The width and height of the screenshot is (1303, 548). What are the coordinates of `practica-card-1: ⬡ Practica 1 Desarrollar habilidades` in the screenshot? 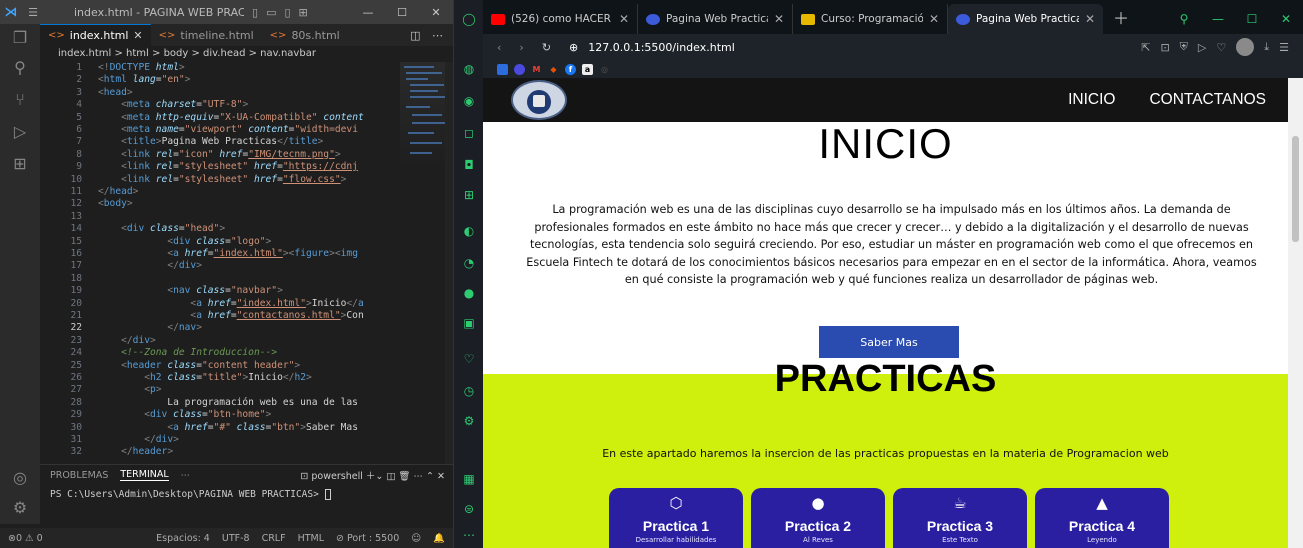 It's located at (676, 518).